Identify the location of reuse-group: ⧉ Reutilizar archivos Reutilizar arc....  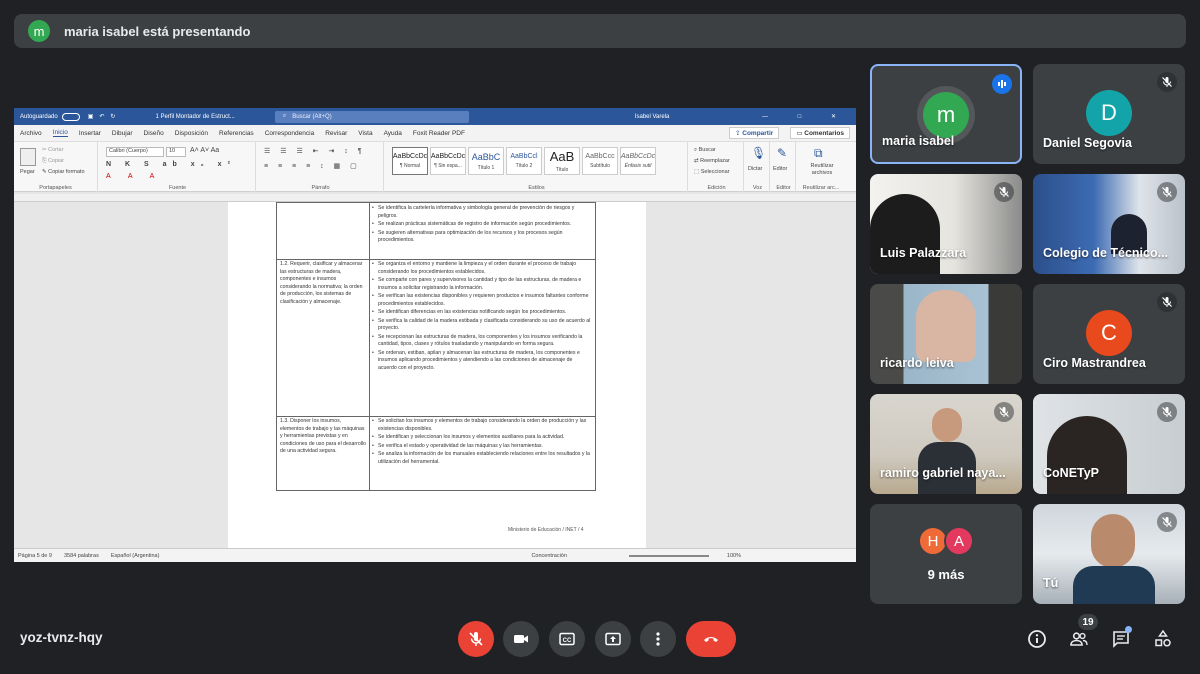
(821, 167).